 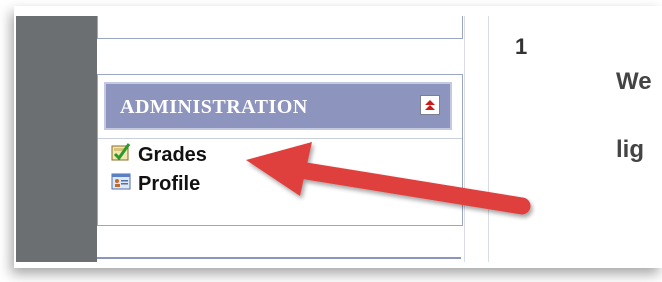 I want to click on previous-block, so click(x=280, y=27).